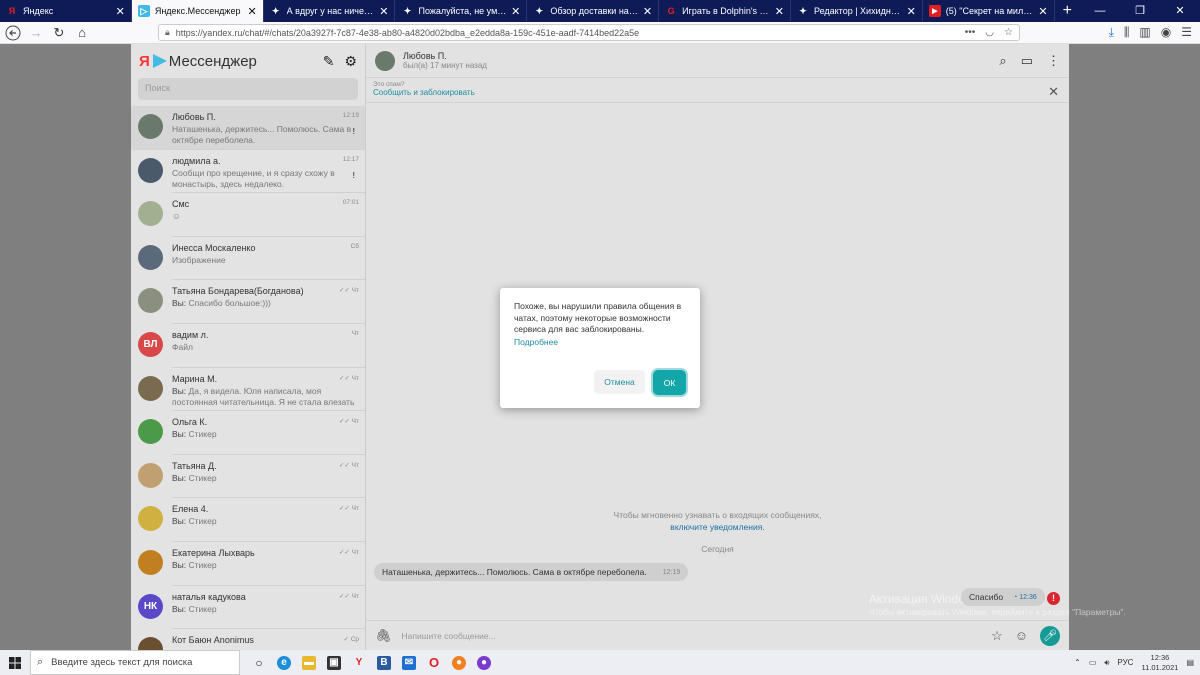  What do you see at coordinates (1127, 32) in the screenshot?
I see `library-icon: ⫼` at bounding box center [1127, 32].